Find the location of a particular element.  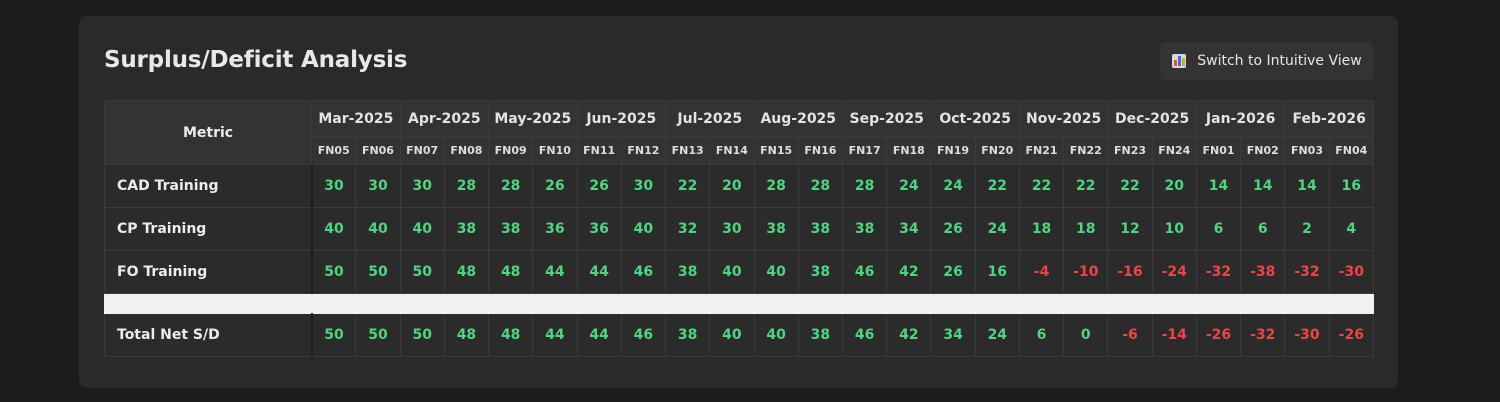

fortnight-header: FN11 is located at coordinates (599, 150).